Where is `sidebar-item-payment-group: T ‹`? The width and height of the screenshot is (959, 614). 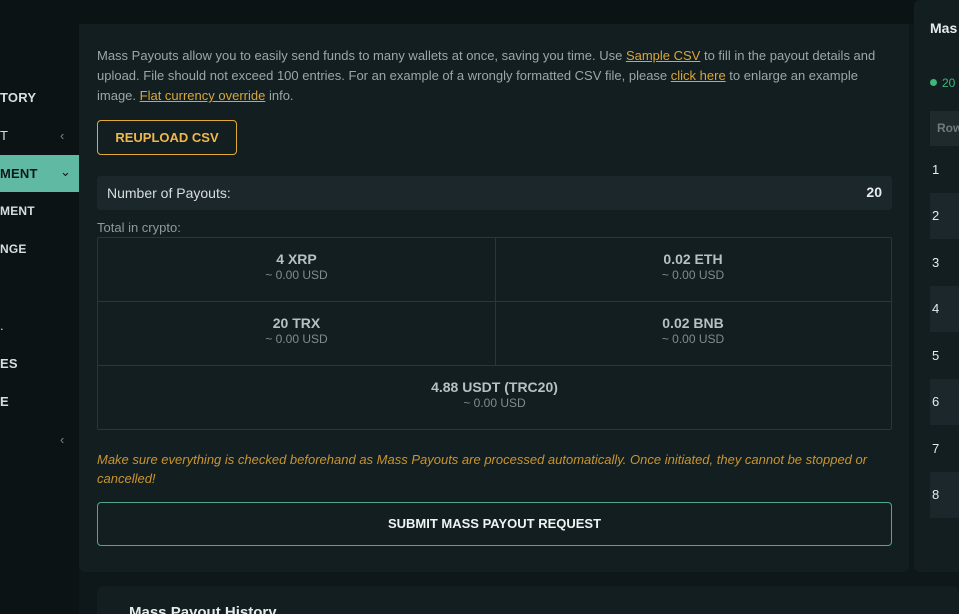 sidebar-item-payment-group: T ‹ is located at coordinates (39, 137).